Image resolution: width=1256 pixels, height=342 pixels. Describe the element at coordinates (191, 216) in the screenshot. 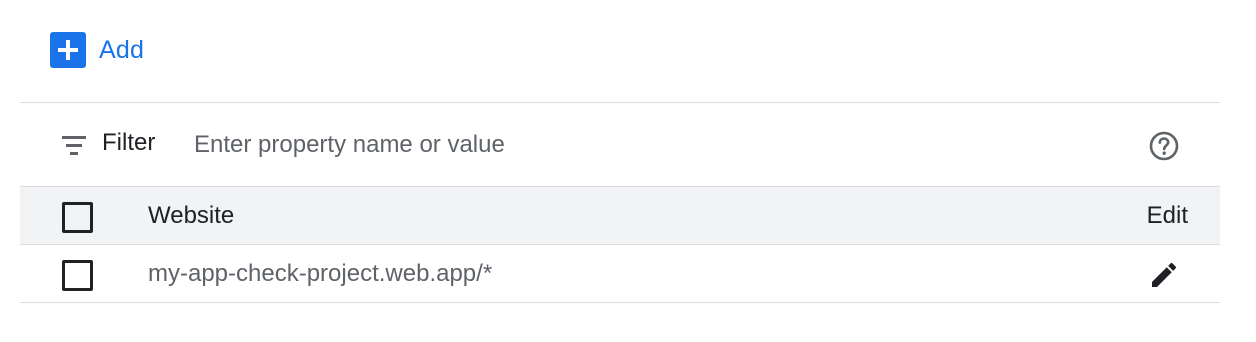

I see `column-header-website: Website` at that location.